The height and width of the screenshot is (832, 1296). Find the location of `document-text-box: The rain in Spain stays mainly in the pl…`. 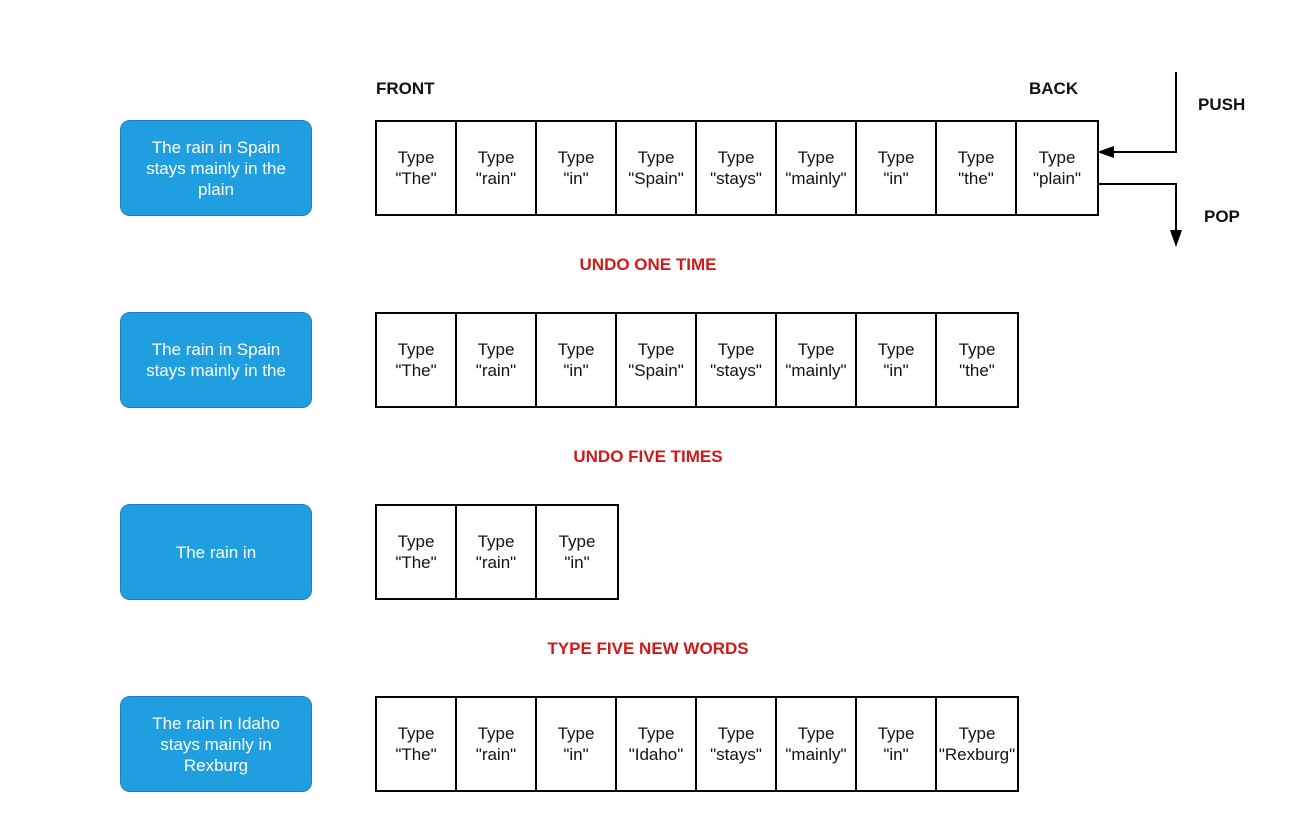

document-text-box: The rain in Spain stays mainly in the pl… is located at coordinates (216, 168).